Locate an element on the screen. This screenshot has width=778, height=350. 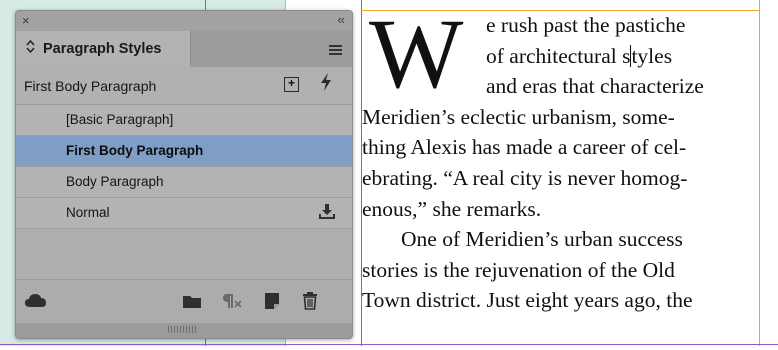
margin-guide-right is located at coordinates (759, 173).